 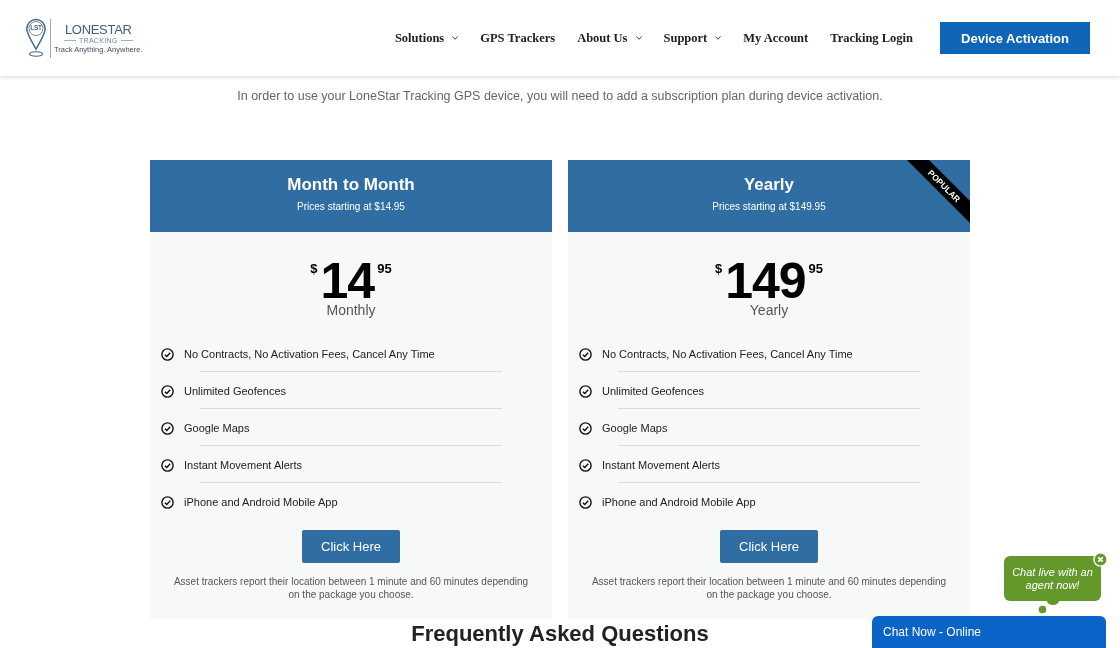 What do you see at coordinates (769, 207) in the screenshot?
I see `plan-subtitle: Prices starting at $149.95` at bounding box center [769, 207].